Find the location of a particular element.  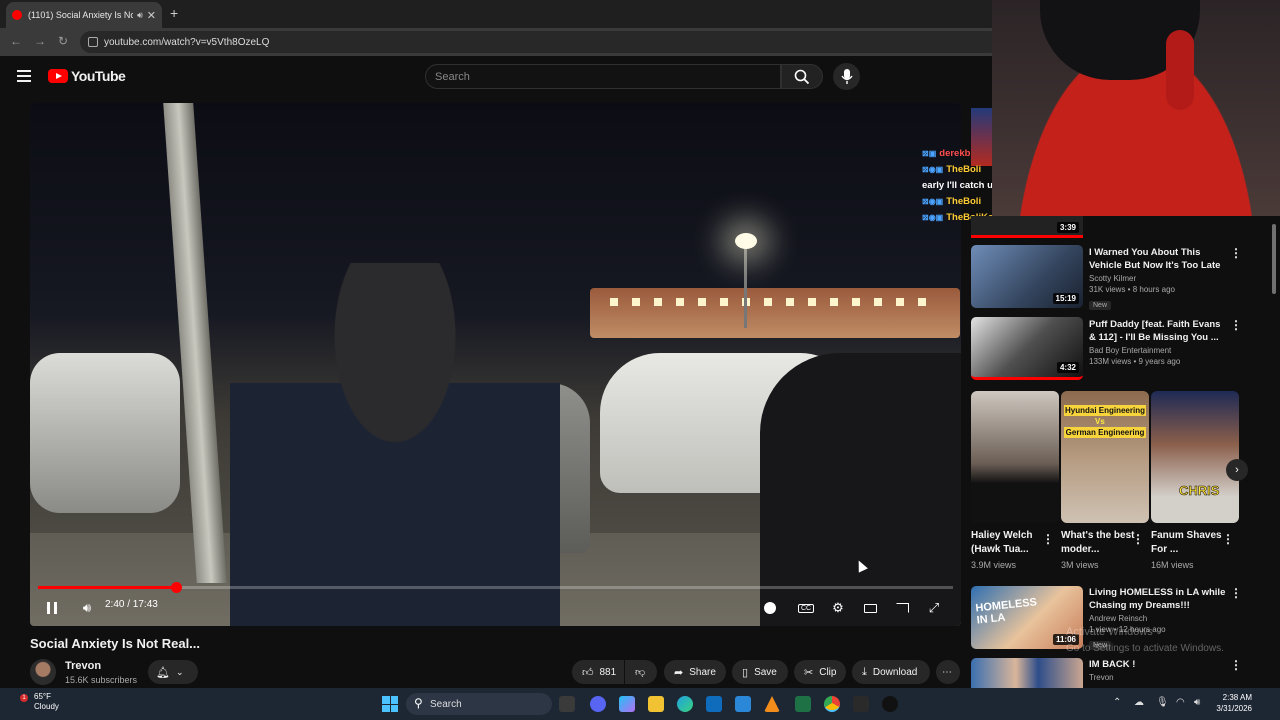

settings-button: ⚙ is located at coordinates (838, 608).